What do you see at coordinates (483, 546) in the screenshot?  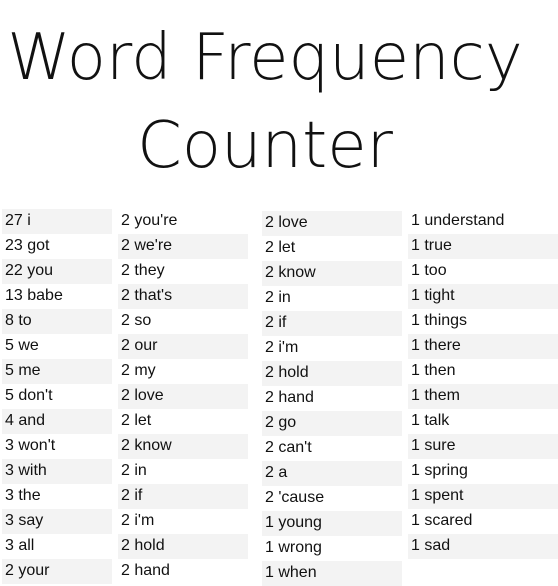 I see `word-frequency-row: 1 sad` at bounding box center [483, 546].